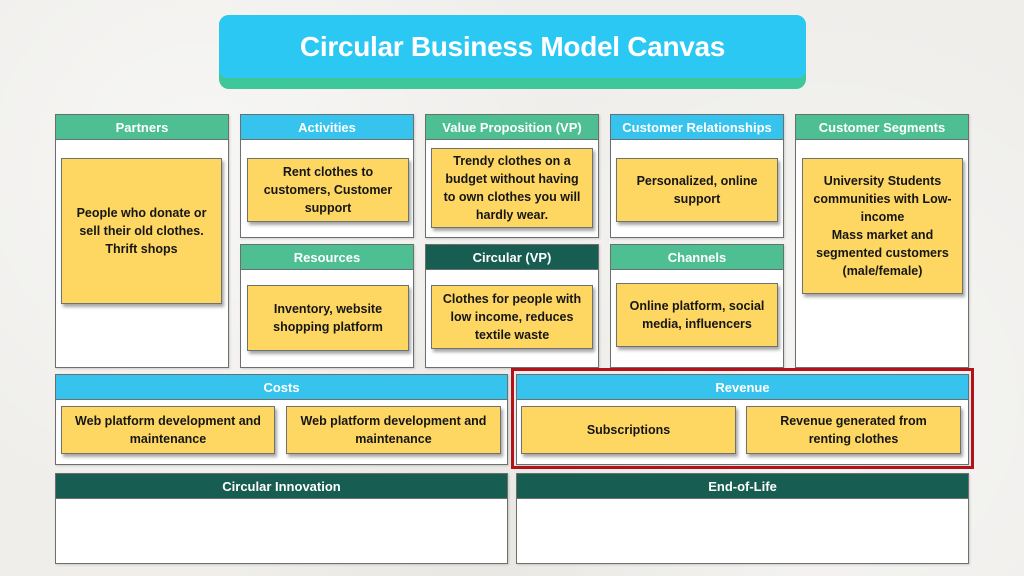 This screenshot has height=576, width=1024. Describe the element at coordinates (327, 127) in the screenshot. I see `activities-header: Activities` at that location.